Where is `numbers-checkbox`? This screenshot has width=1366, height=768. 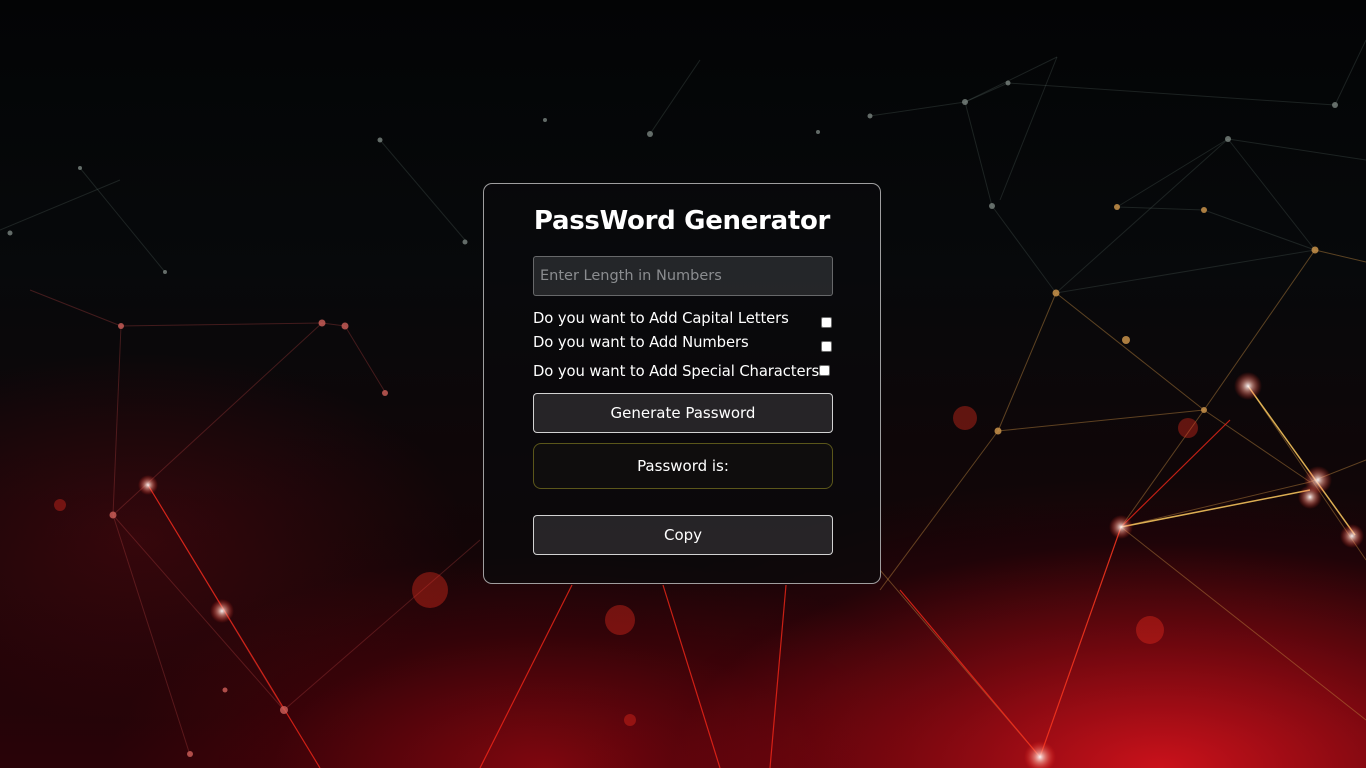
numbers-checkbox is located at coordinates (826, 346).